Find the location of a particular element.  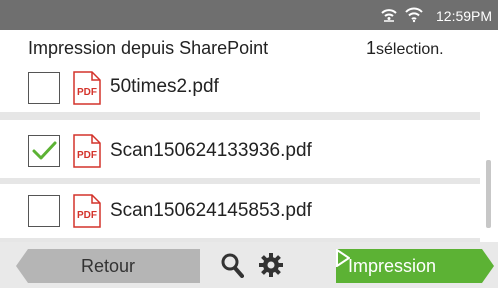

wifi-direct-icon is located at coordinates (389, 15).